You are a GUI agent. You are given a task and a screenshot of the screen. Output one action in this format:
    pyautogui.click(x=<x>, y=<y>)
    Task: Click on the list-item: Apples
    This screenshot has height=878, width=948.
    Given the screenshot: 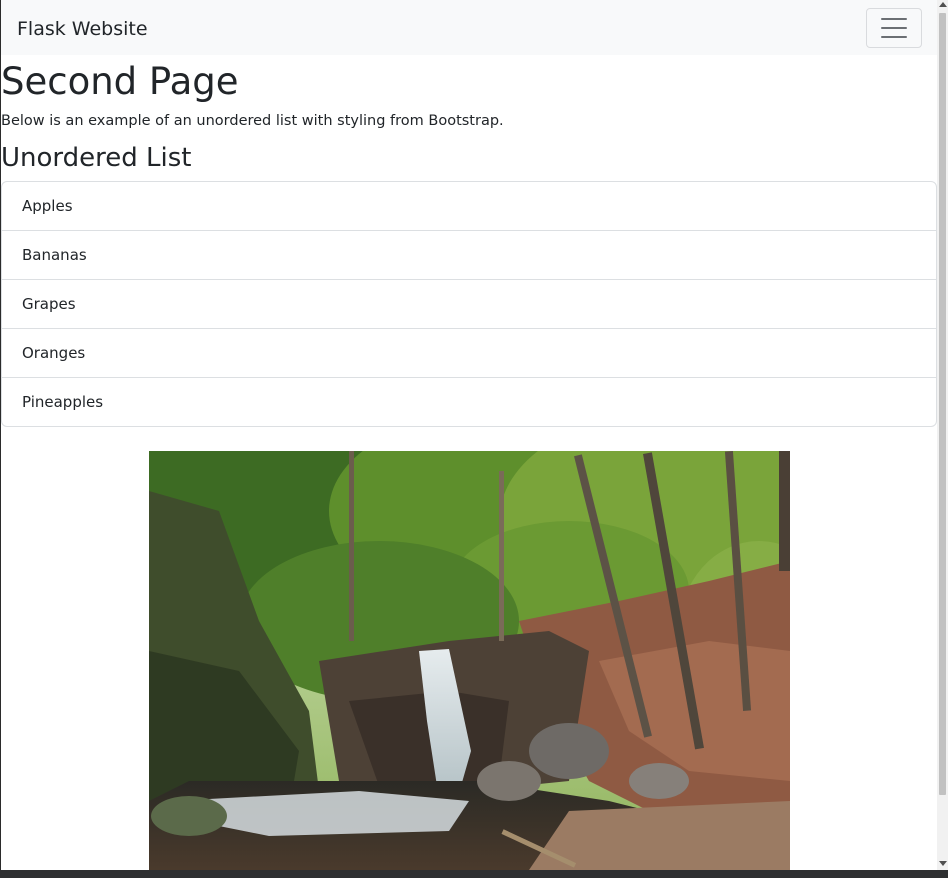 What is the action you would take?
    pyautogui.click(x=47, y=205)
    